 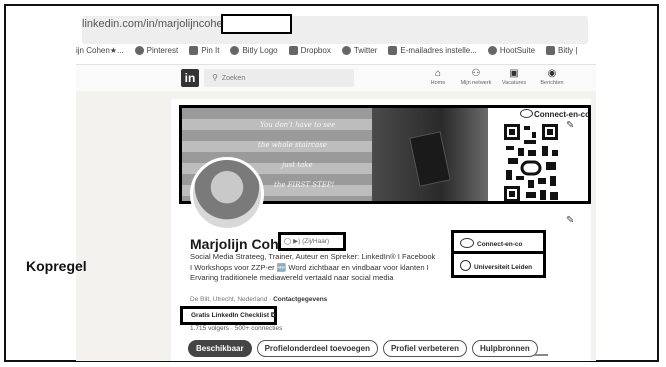 I want to click on search-placeholder: Zoeken, so click(x=233, y=78).